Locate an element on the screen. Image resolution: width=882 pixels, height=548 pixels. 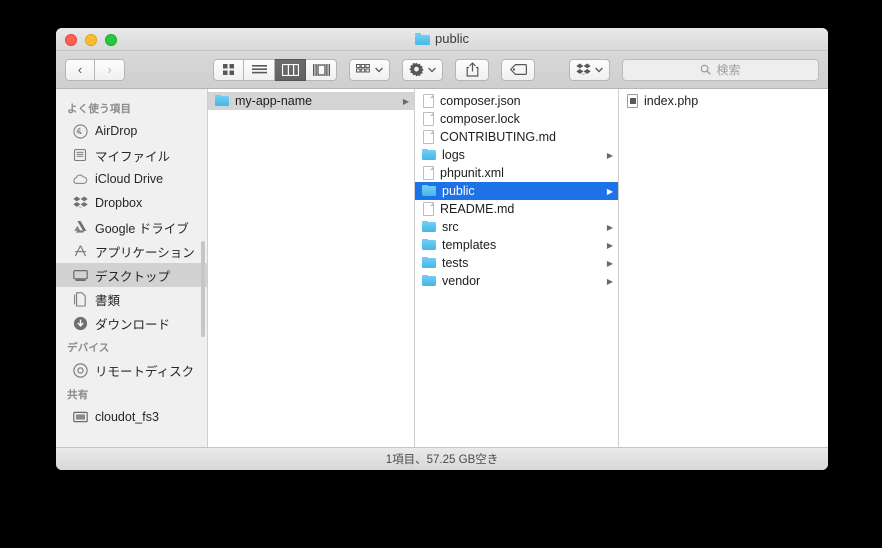
list-item: vendor ▶ is located at coordinates (516, 281).